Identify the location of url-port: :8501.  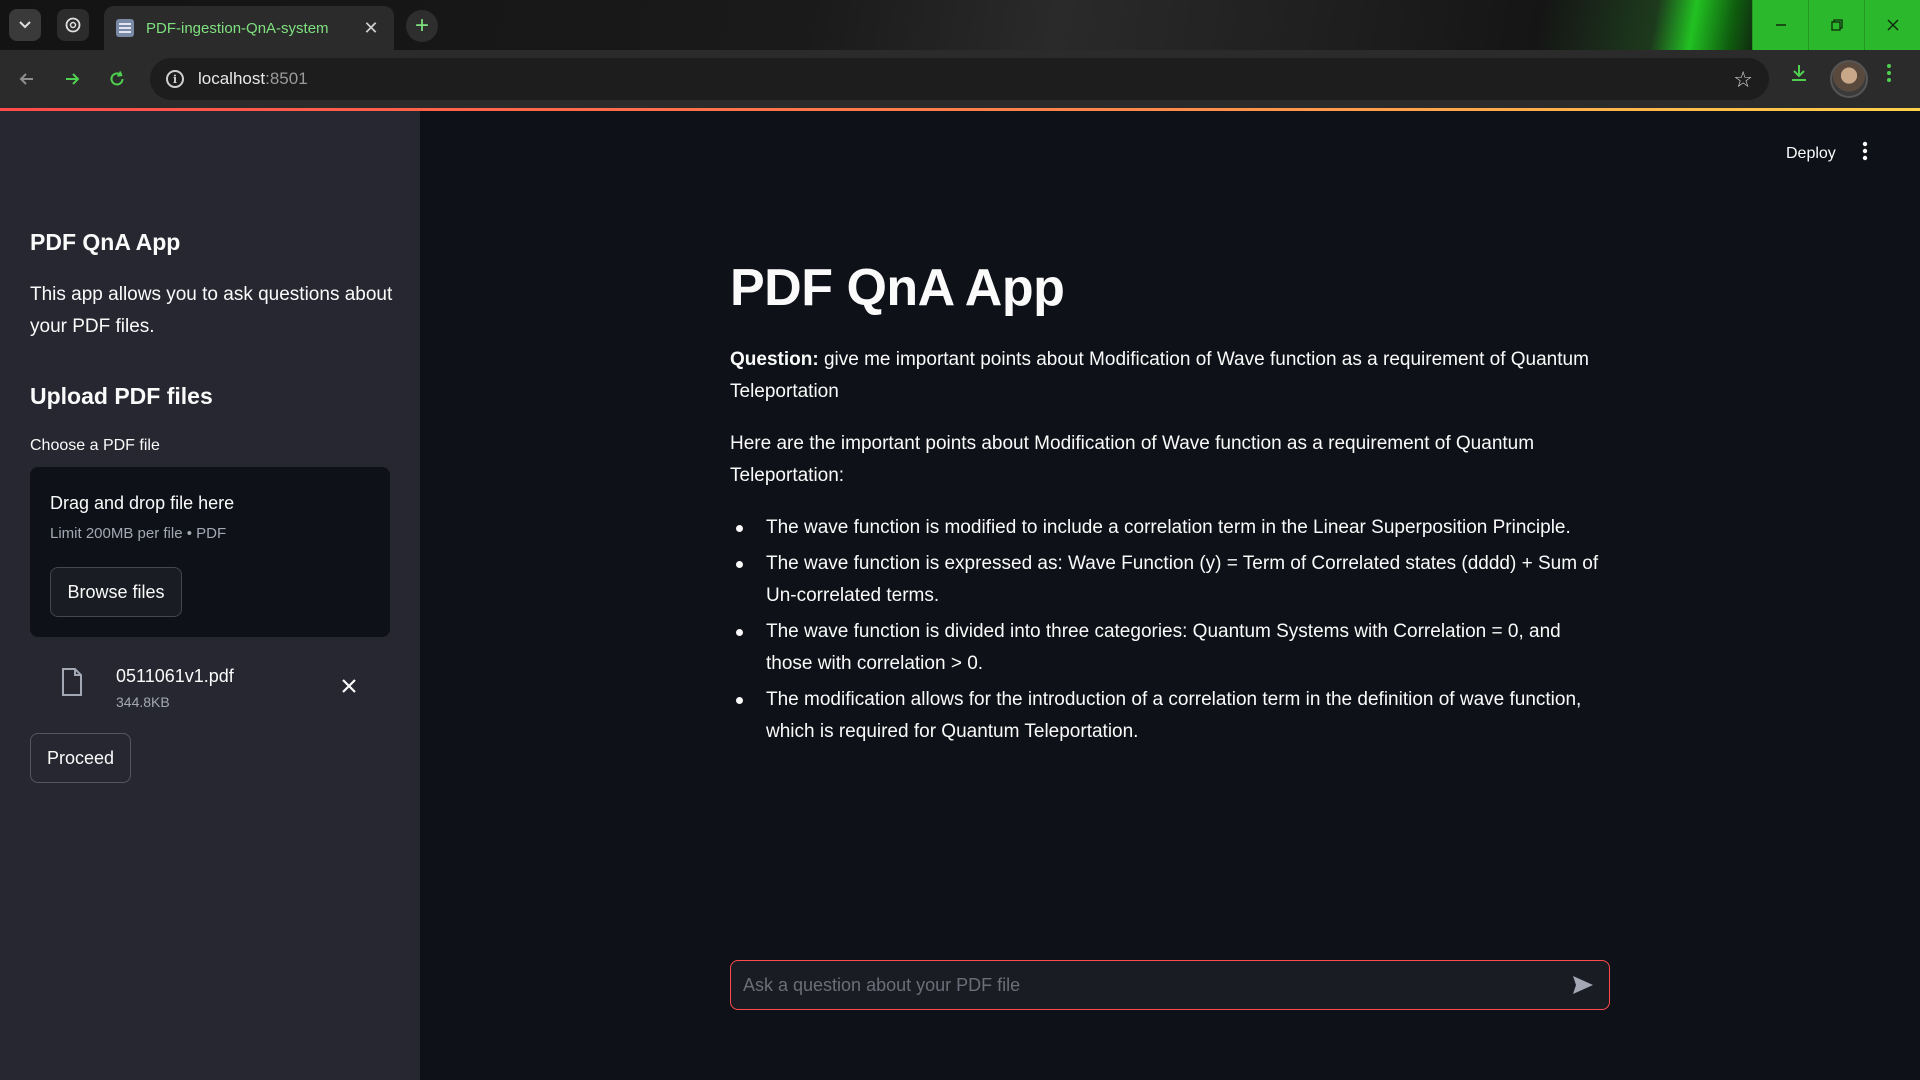
(286, 78).